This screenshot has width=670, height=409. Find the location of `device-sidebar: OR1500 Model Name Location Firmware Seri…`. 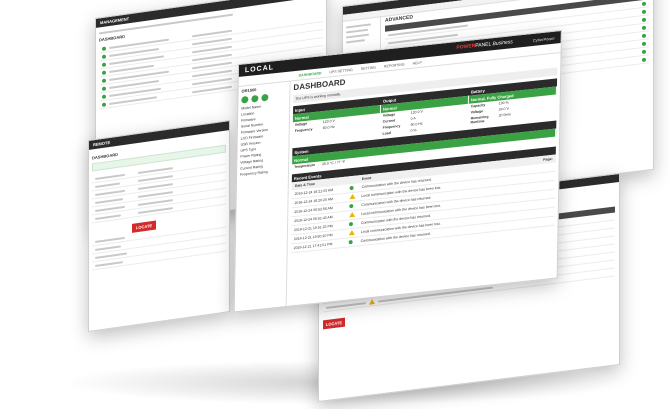

device-sidebar: OR1500 Model Name Location Firmware Seri… is located at coordinates (262, 196).